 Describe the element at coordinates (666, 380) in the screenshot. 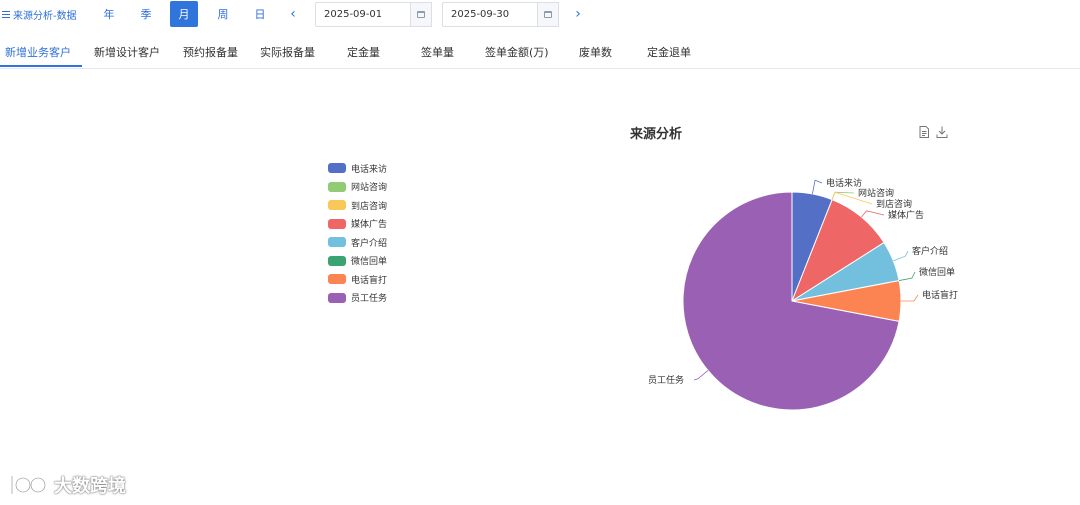

I see `pie-label: 员工任务` at that location.